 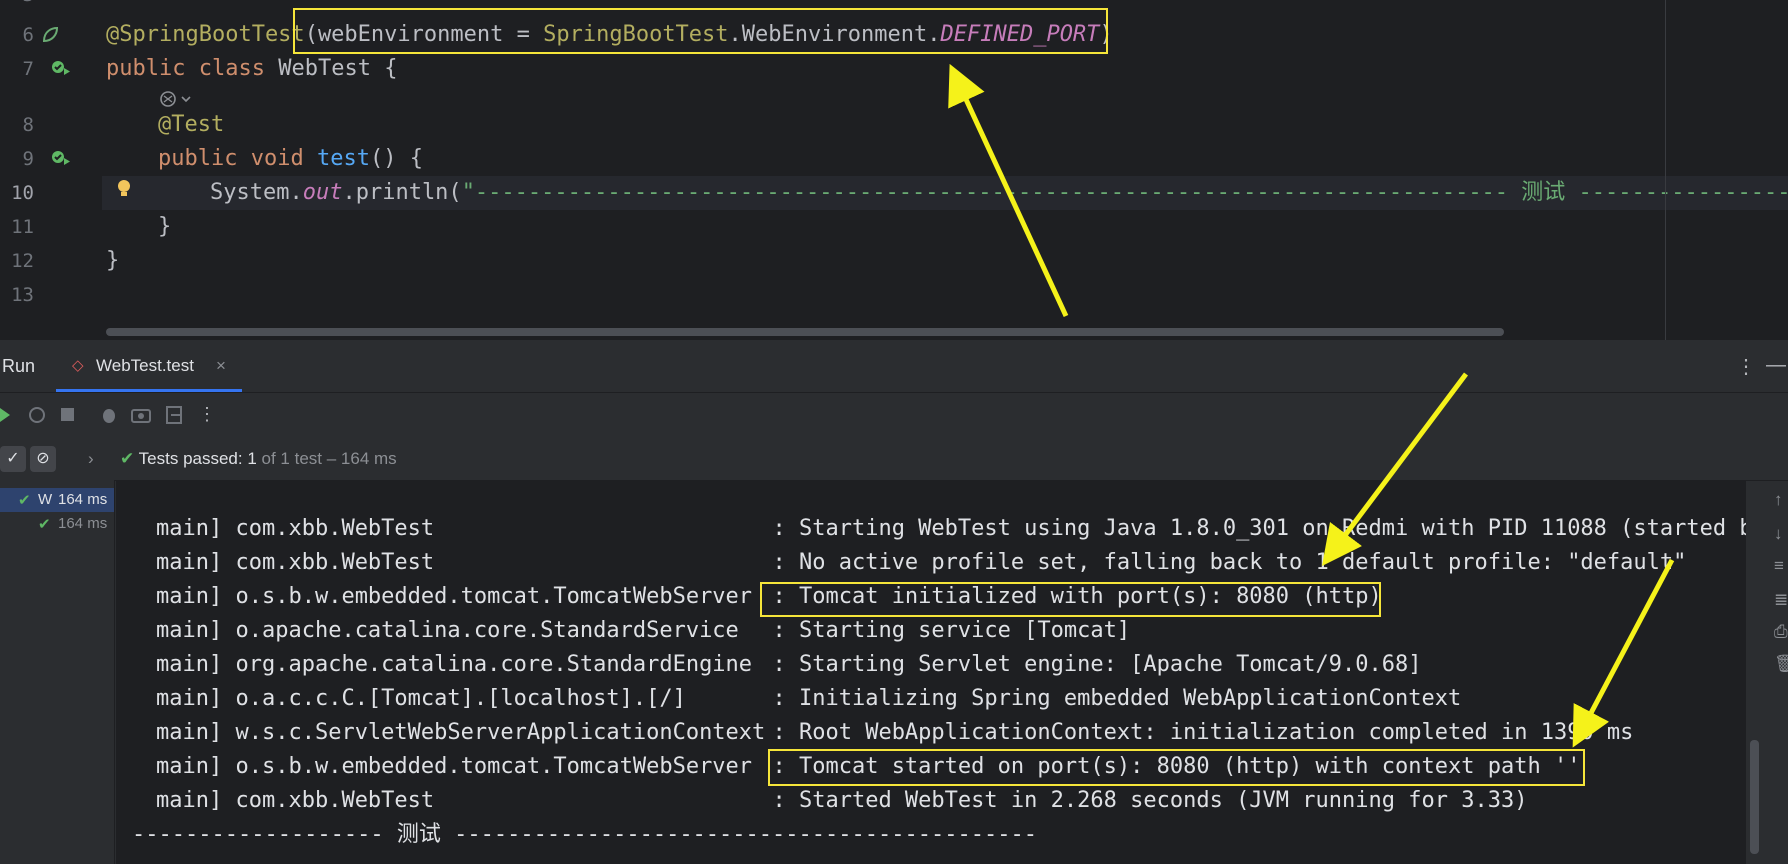 What do you see at coordinates (1754, 797) in the screenshot?
I see `console-vertical-scrollbar` at bounding box center [1754, 797].